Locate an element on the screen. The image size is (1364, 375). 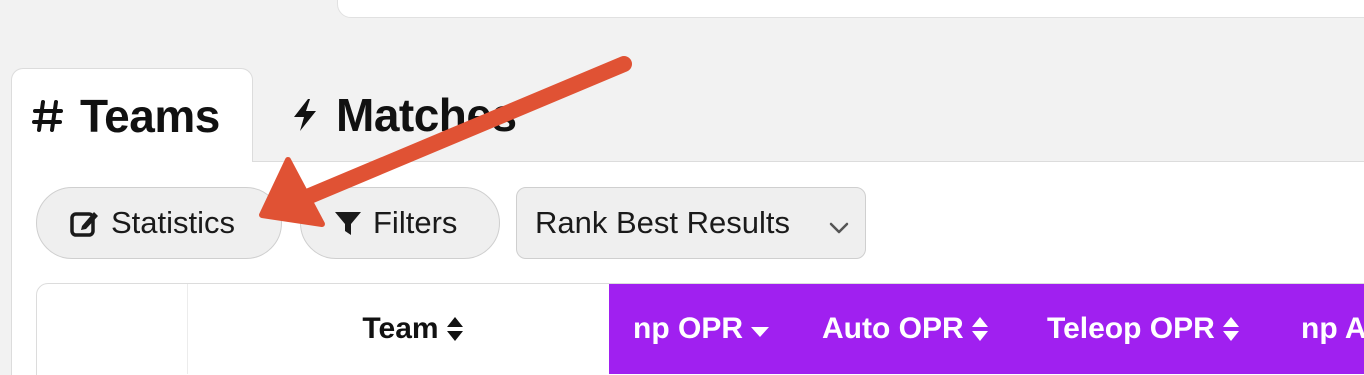
rank-select: Rank Best Results is located at coordinates (691, 223).